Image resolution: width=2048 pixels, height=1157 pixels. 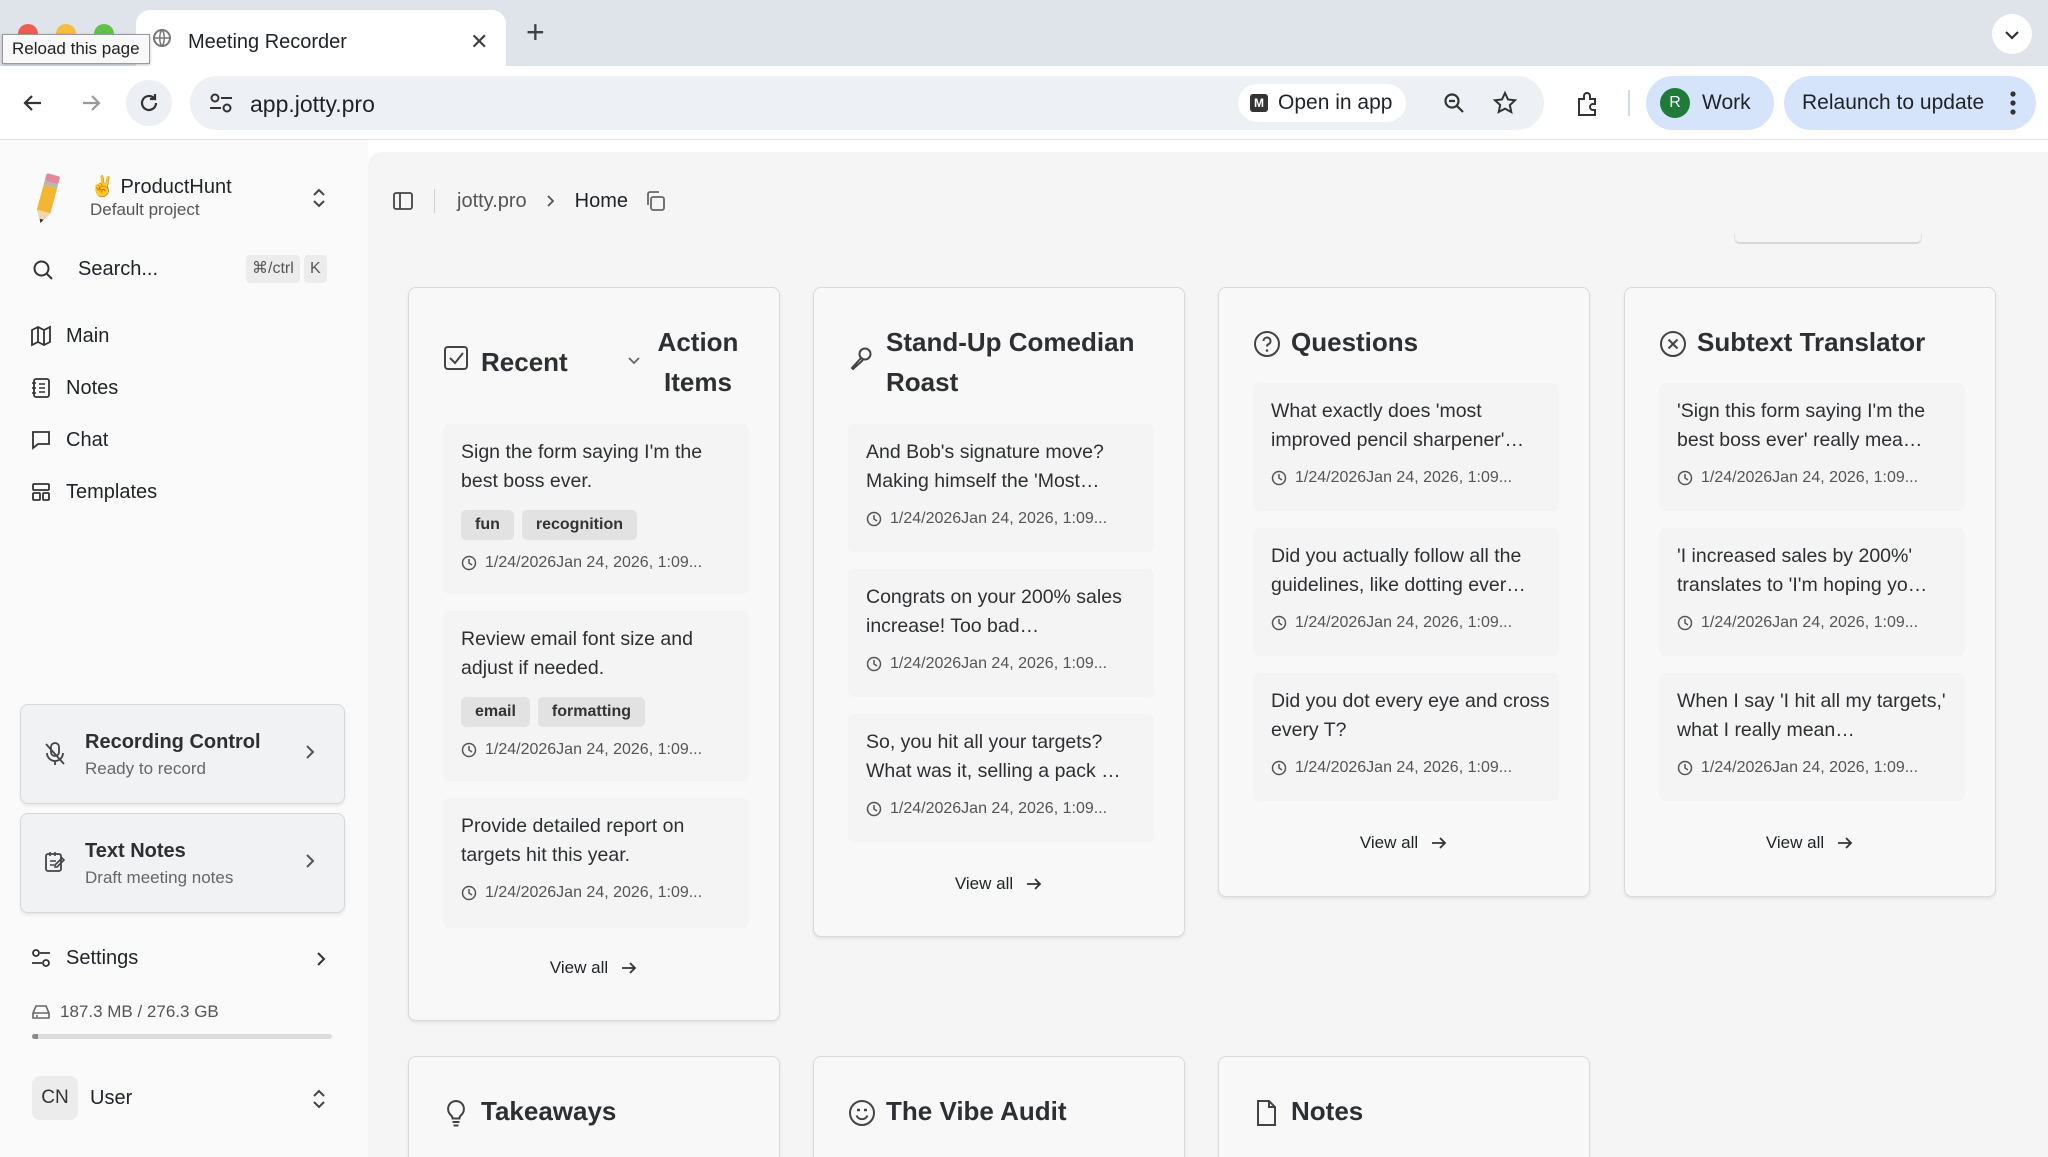 I want to click on sidebar-item-chat: Chat, so click(x=185, y=440).